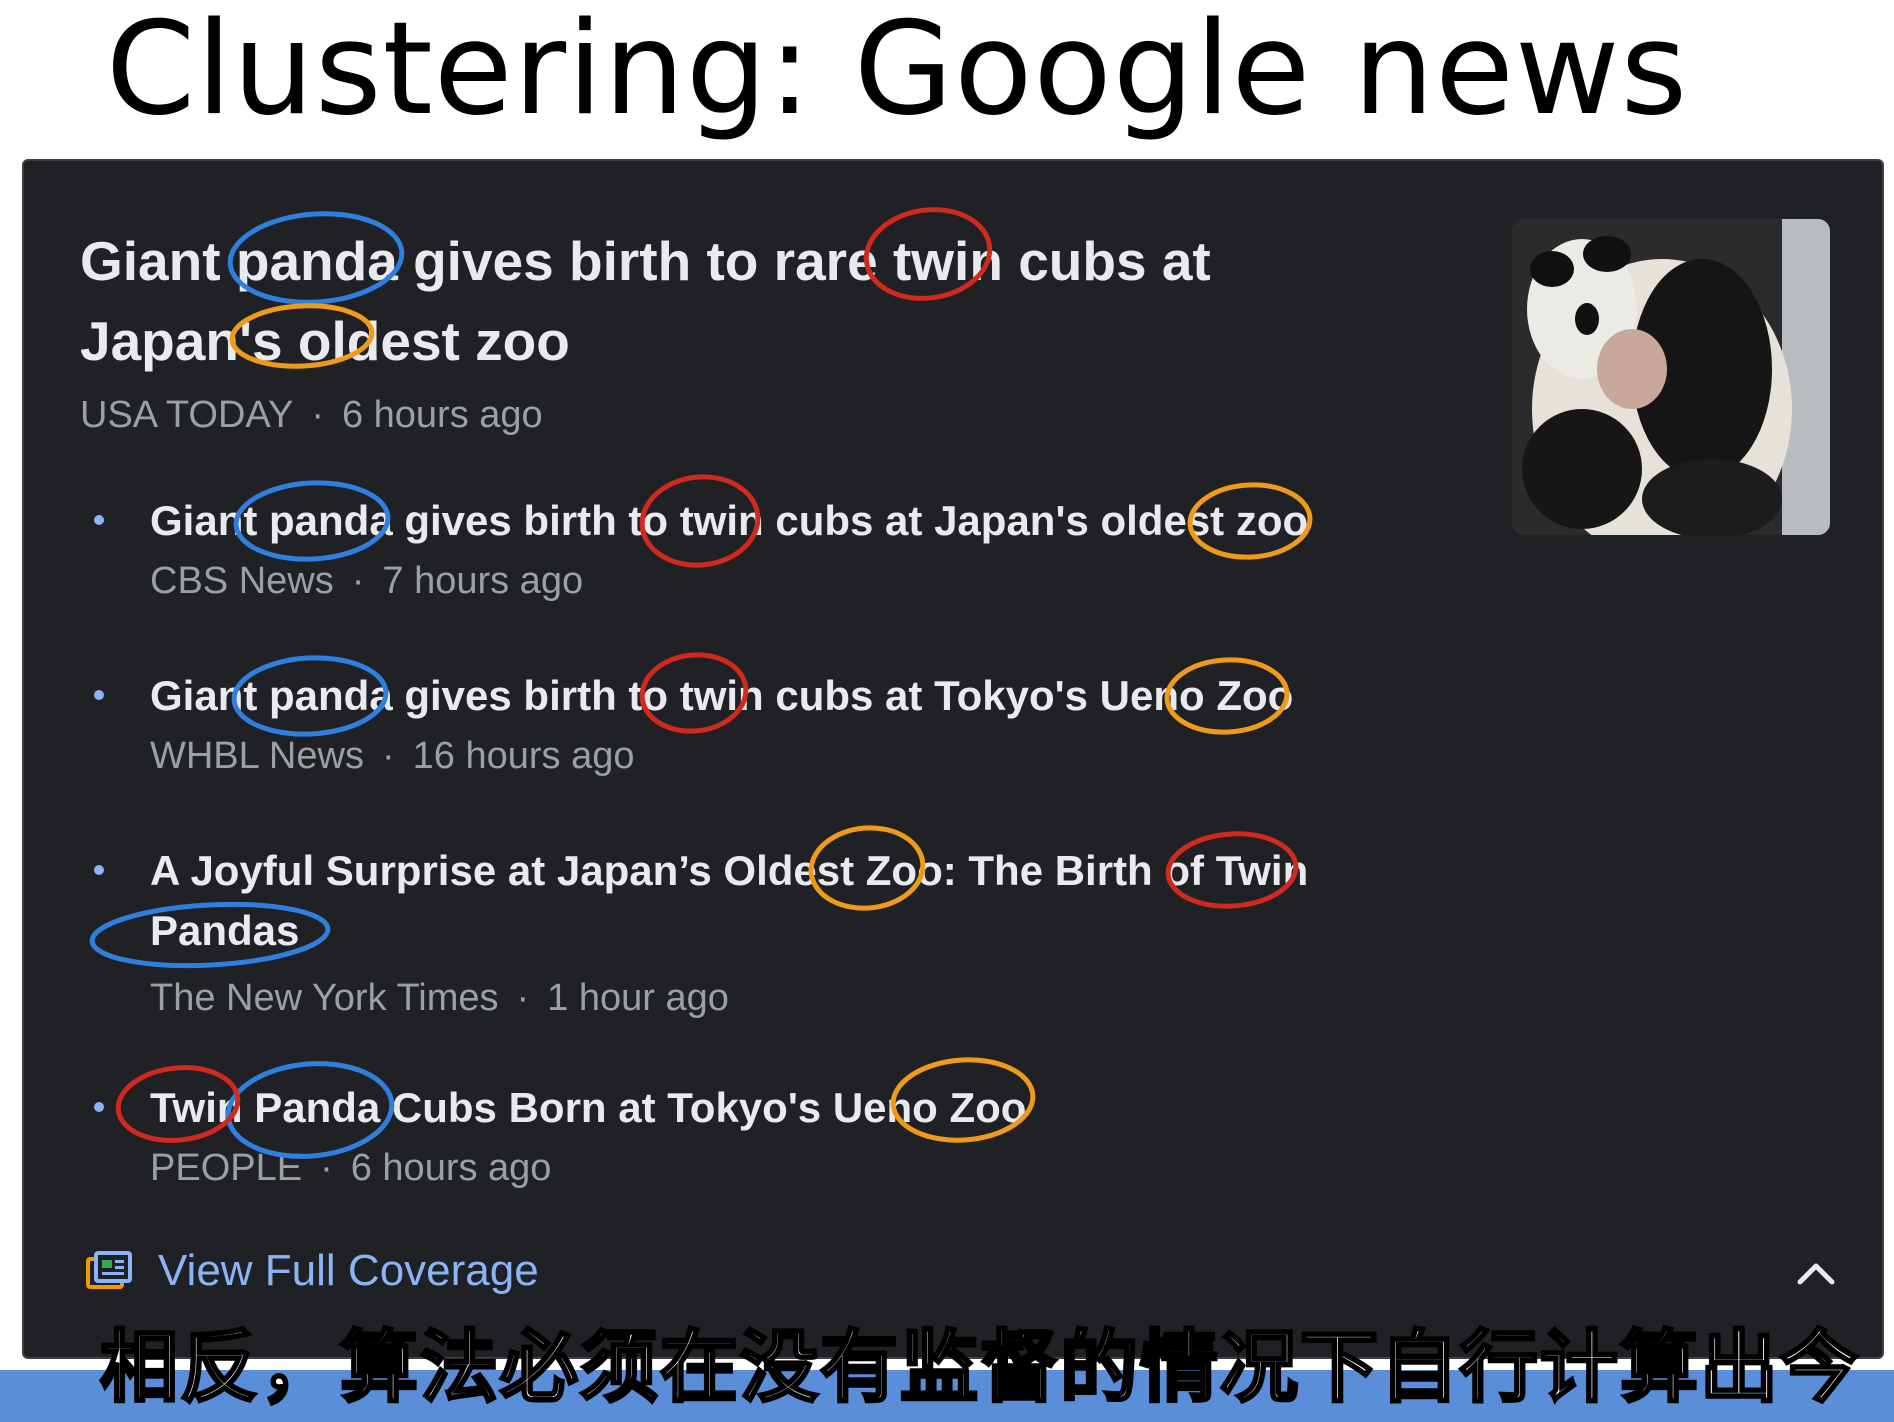 The height and width of the screenshot is (1422, 1894). I want to click on story-title: Twin Panda Cubs Born at Tokyo's Ueno Zoo, so click(780, 1108).